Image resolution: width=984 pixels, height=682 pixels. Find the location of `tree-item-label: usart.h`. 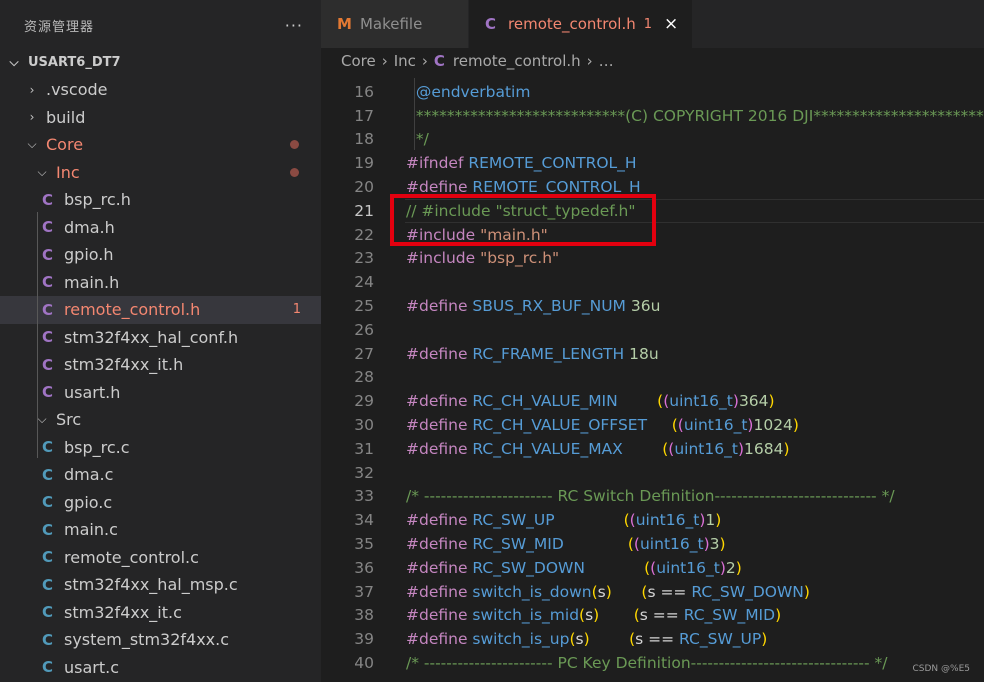

tree-item-label: usart.h is located at coordinates (92, 392).